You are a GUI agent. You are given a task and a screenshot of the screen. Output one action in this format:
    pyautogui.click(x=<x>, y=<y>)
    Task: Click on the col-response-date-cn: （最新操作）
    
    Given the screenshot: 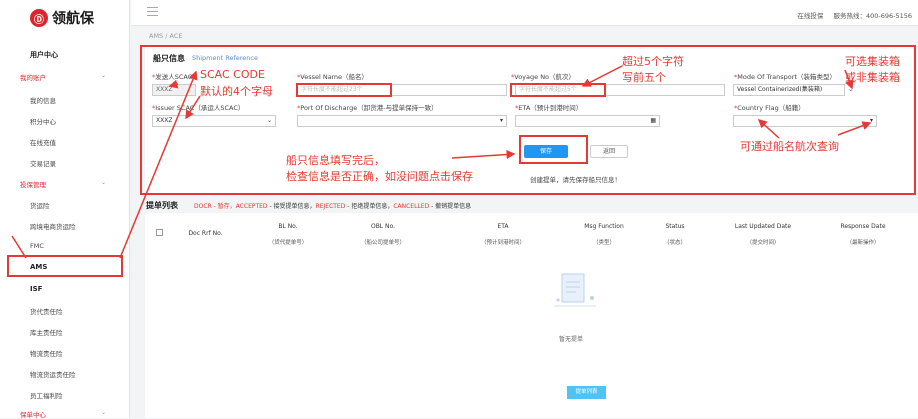 What is the action you would take?
    pyautogui.click(x=863, y=243)
    